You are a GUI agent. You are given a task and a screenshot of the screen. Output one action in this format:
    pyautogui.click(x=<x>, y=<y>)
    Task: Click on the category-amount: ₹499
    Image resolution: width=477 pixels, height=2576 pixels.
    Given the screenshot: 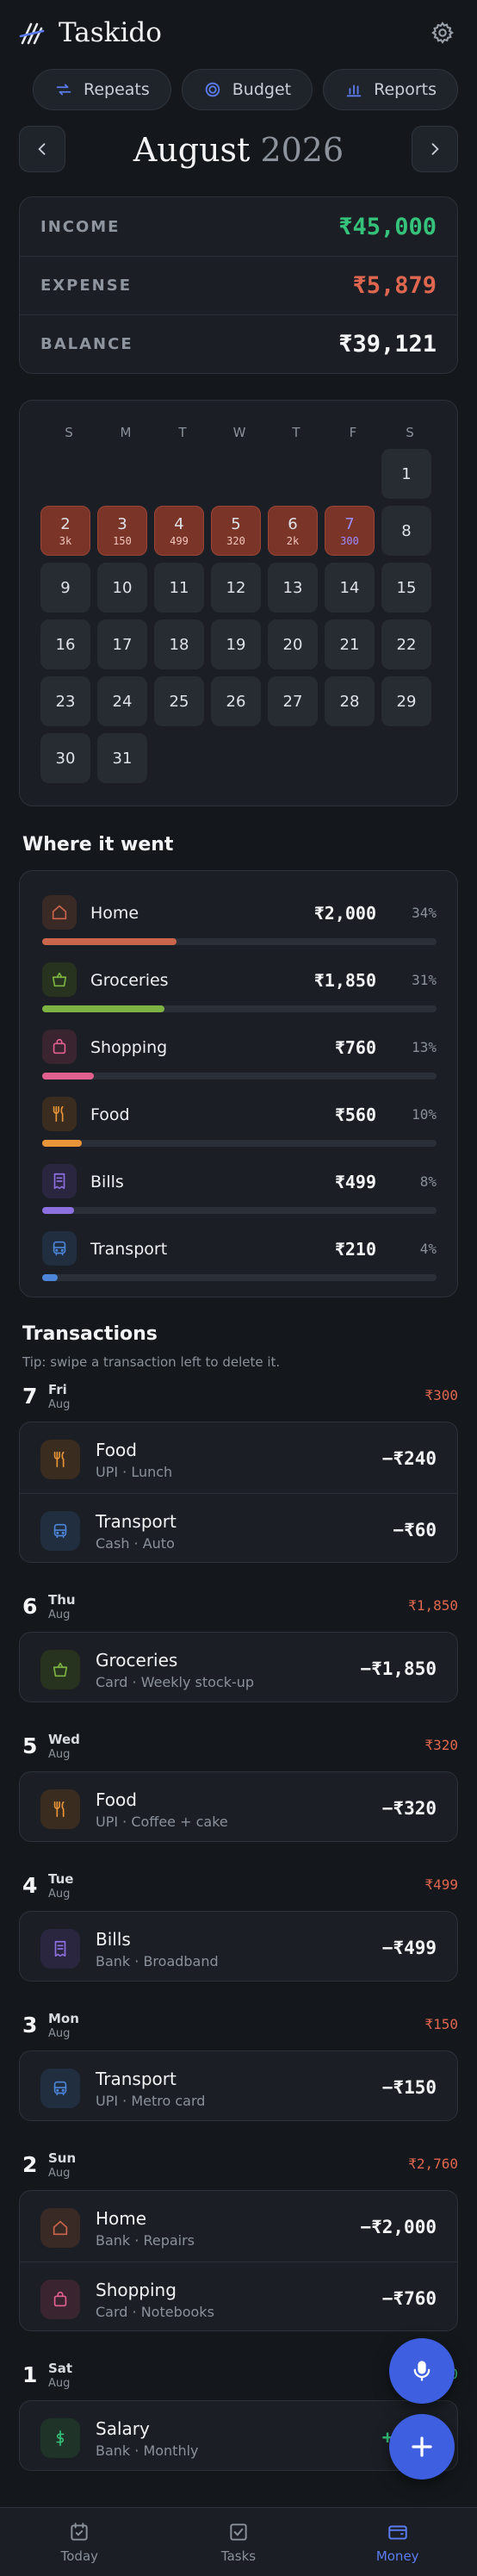 What is the action you would take?
    pyautogui.click(x=355, y=1182)
    